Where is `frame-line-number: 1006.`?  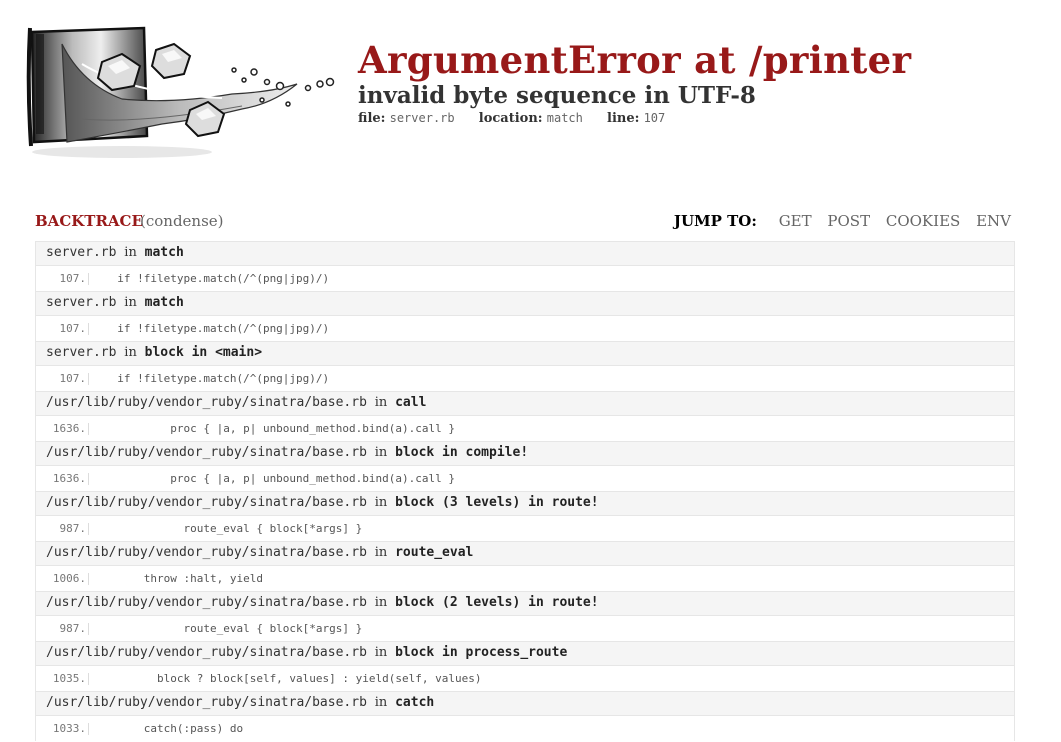 frame-line-number: 1006. is located at coordinates (69, 578).